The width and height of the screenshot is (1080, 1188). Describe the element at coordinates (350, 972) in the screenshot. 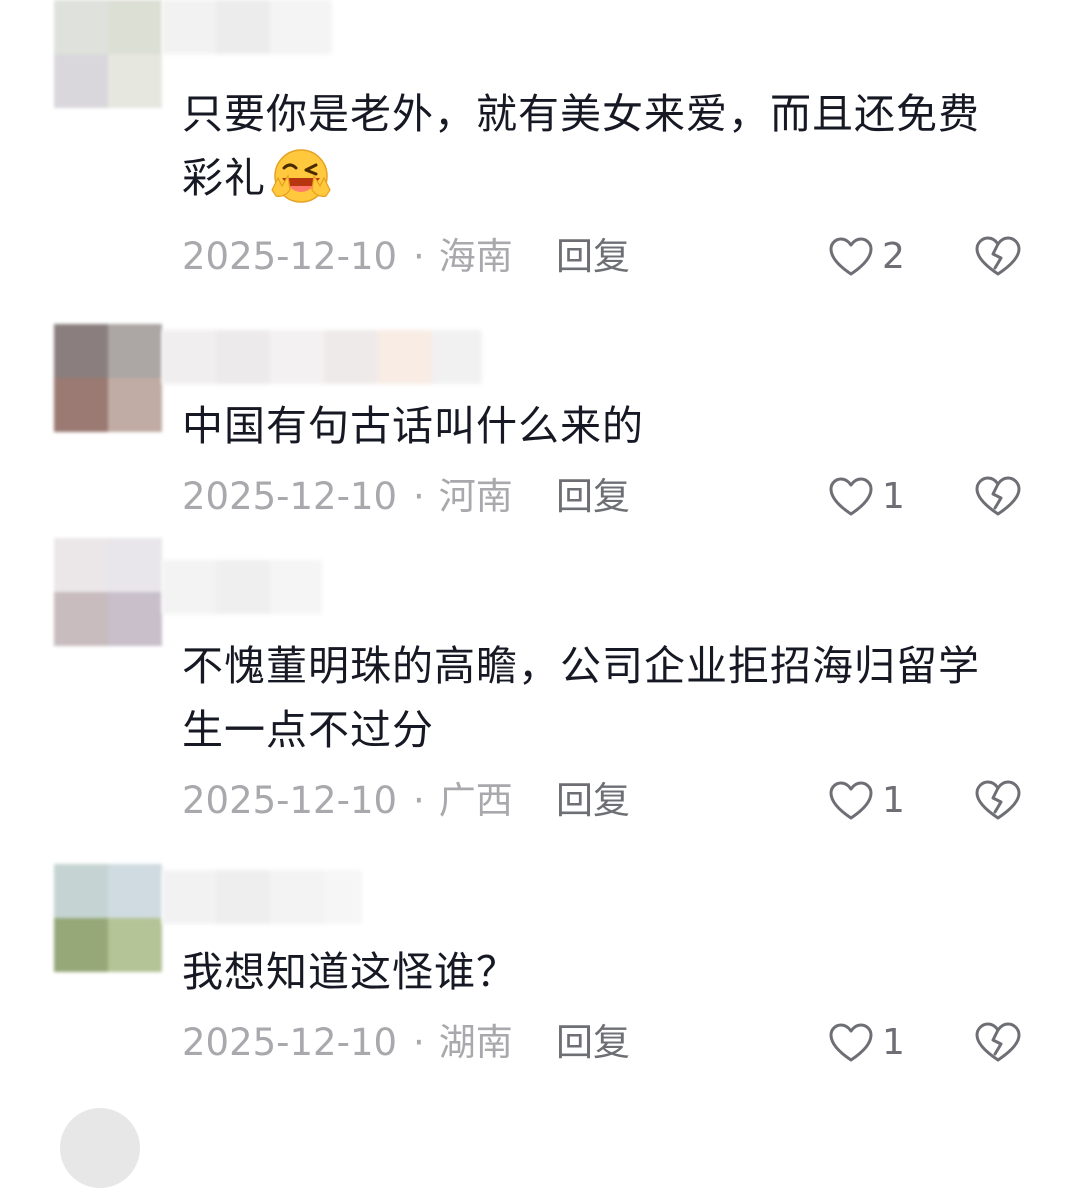

I see `comment-text-content: 我想知道这怪谁？` at that location.